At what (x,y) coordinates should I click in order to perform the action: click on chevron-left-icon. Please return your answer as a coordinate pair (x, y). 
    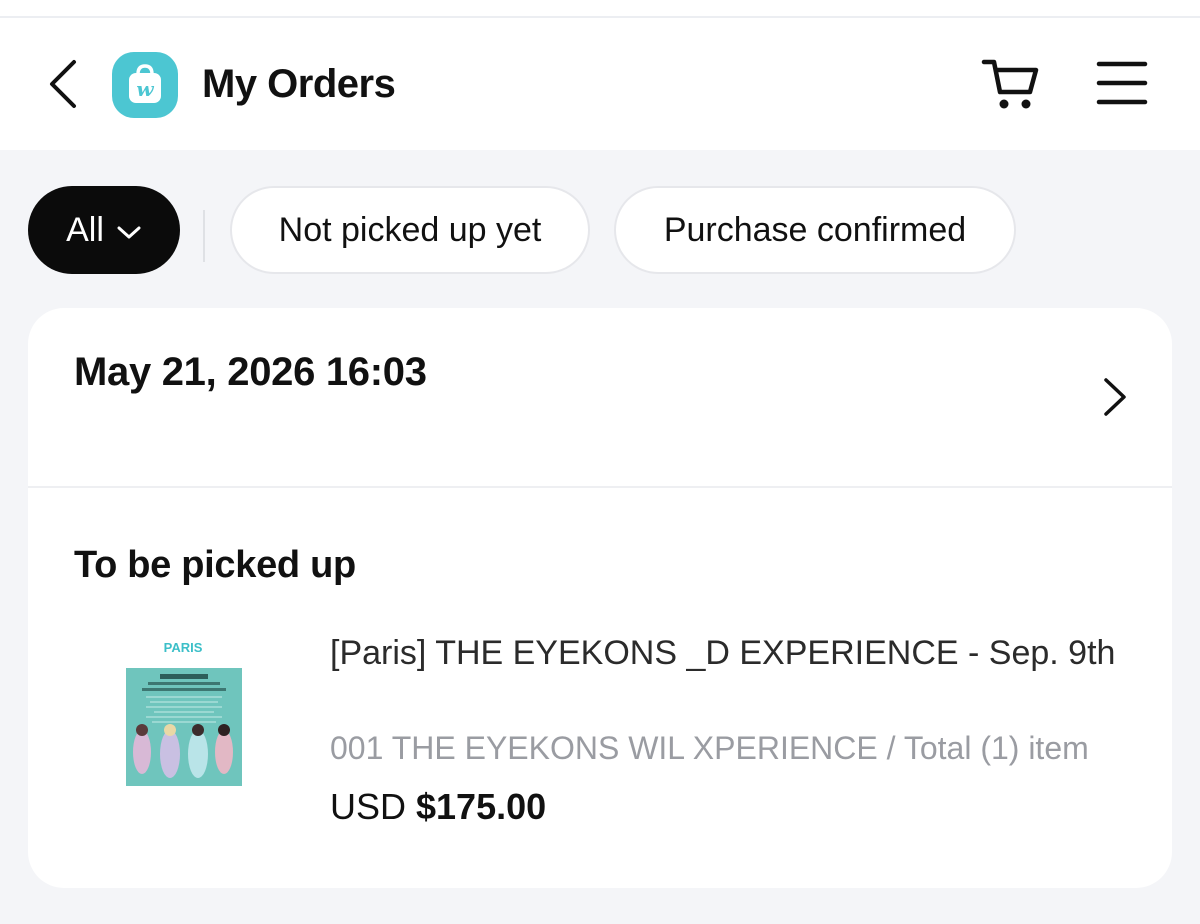
    Looking at the image, I should click on (63, 84).